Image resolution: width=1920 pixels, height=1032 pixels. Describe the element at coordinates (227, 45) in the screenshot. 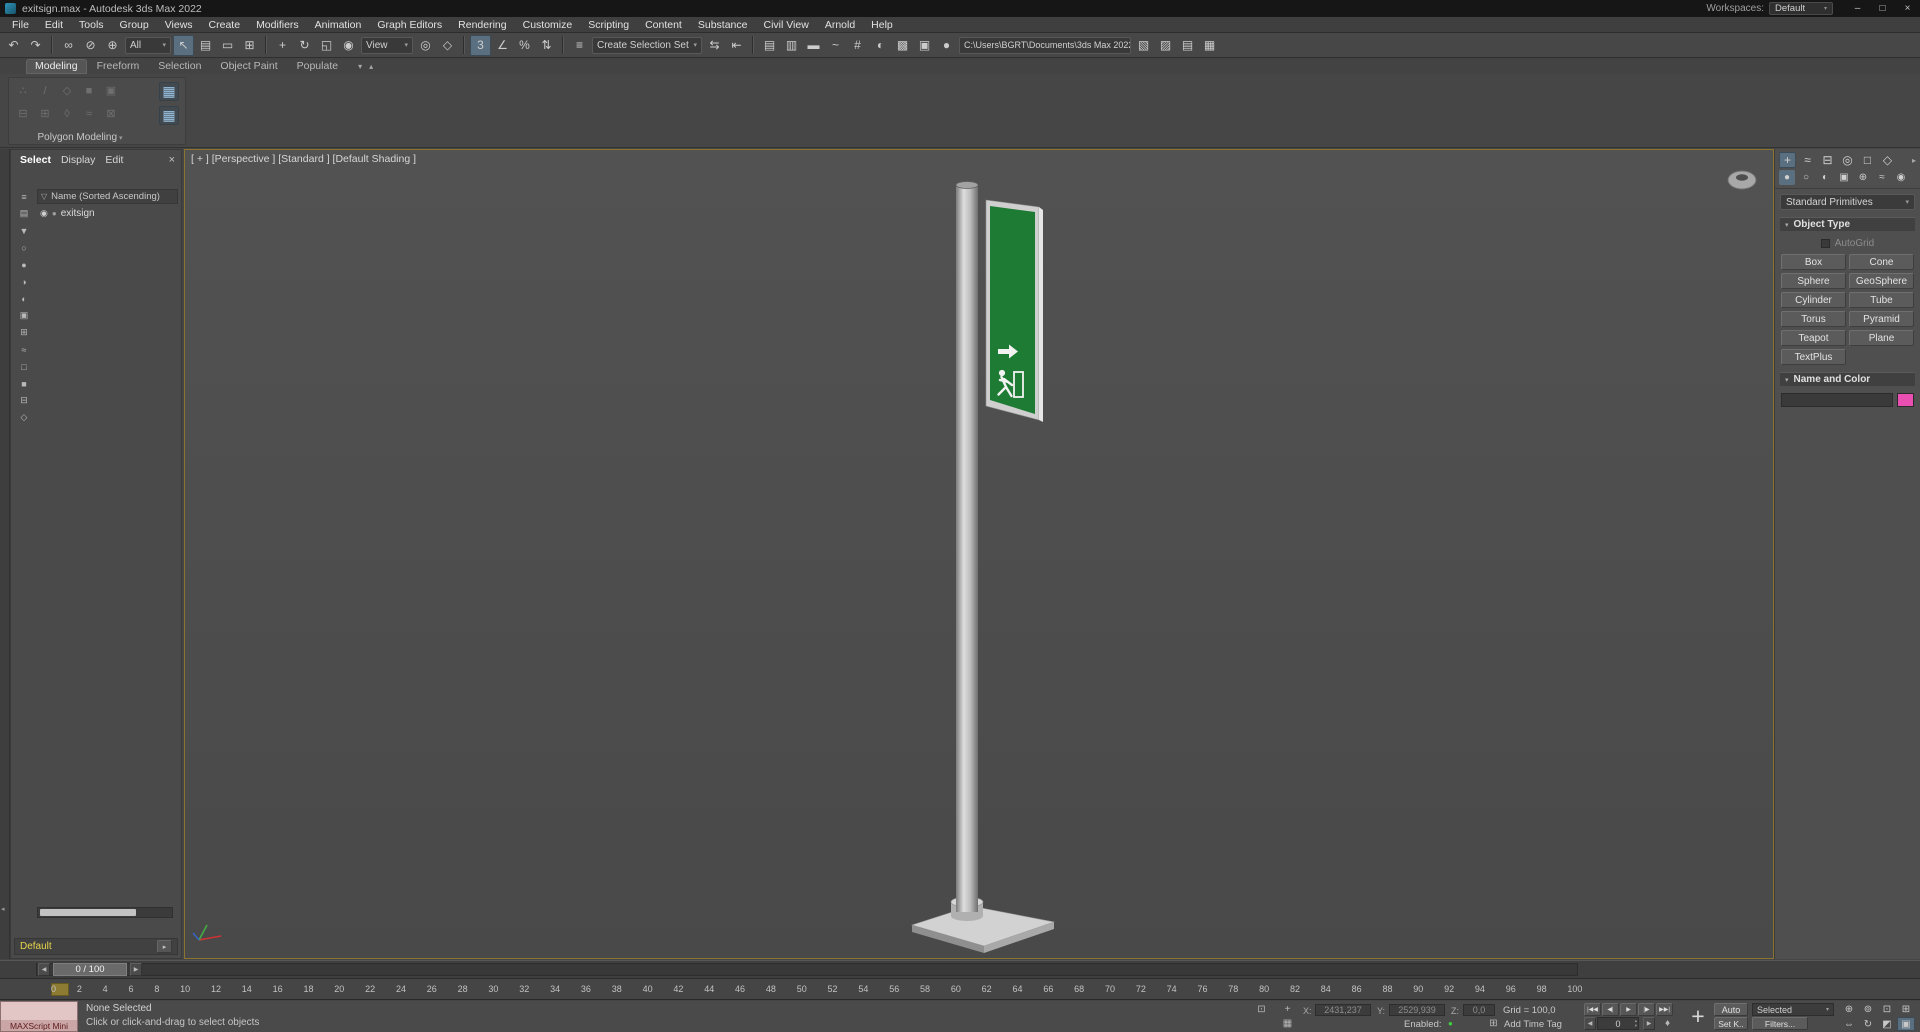

I see `rectangular-selection-region-icon: ▭` at that location.